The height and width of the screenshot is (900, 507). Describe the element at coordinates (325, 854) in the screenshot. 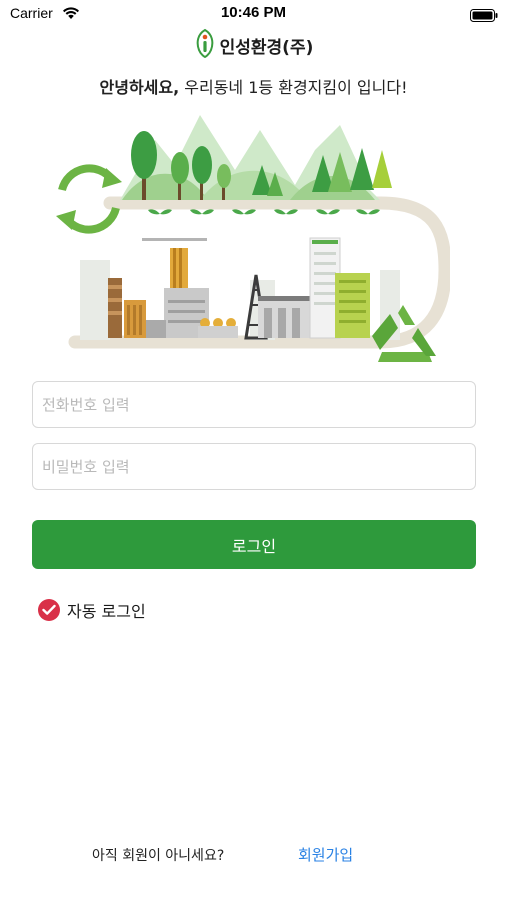

I see `signup-link: 회원가입` at that location.